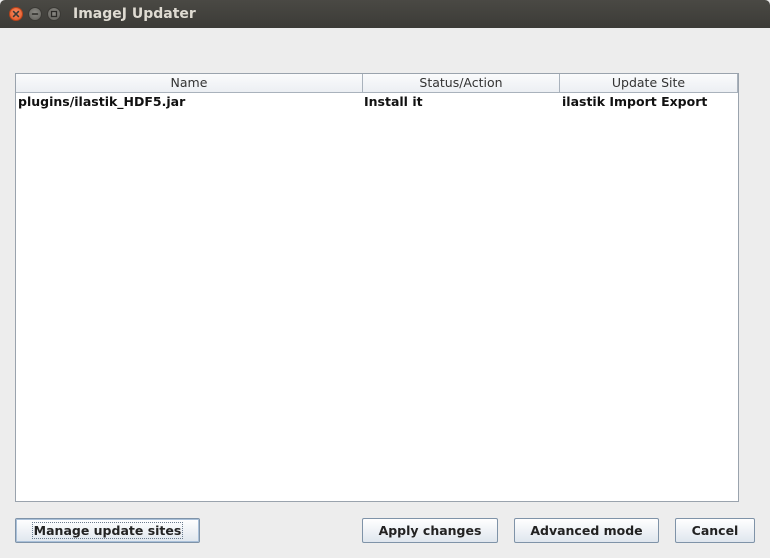  I want to click on cell-status-action: Install it, so click(461, 102).